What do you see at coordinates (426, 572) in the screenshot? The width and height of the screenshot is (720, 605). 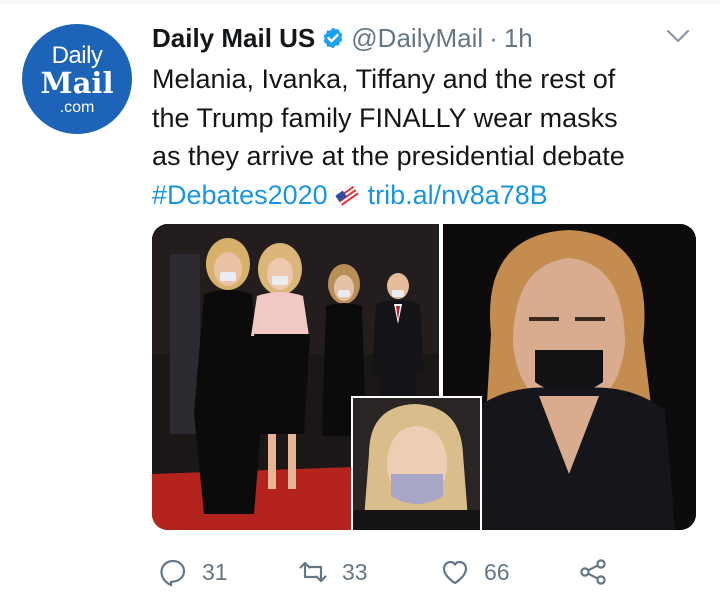 I see `action-bar: 31 33 66` at bounding box center [426, 572].